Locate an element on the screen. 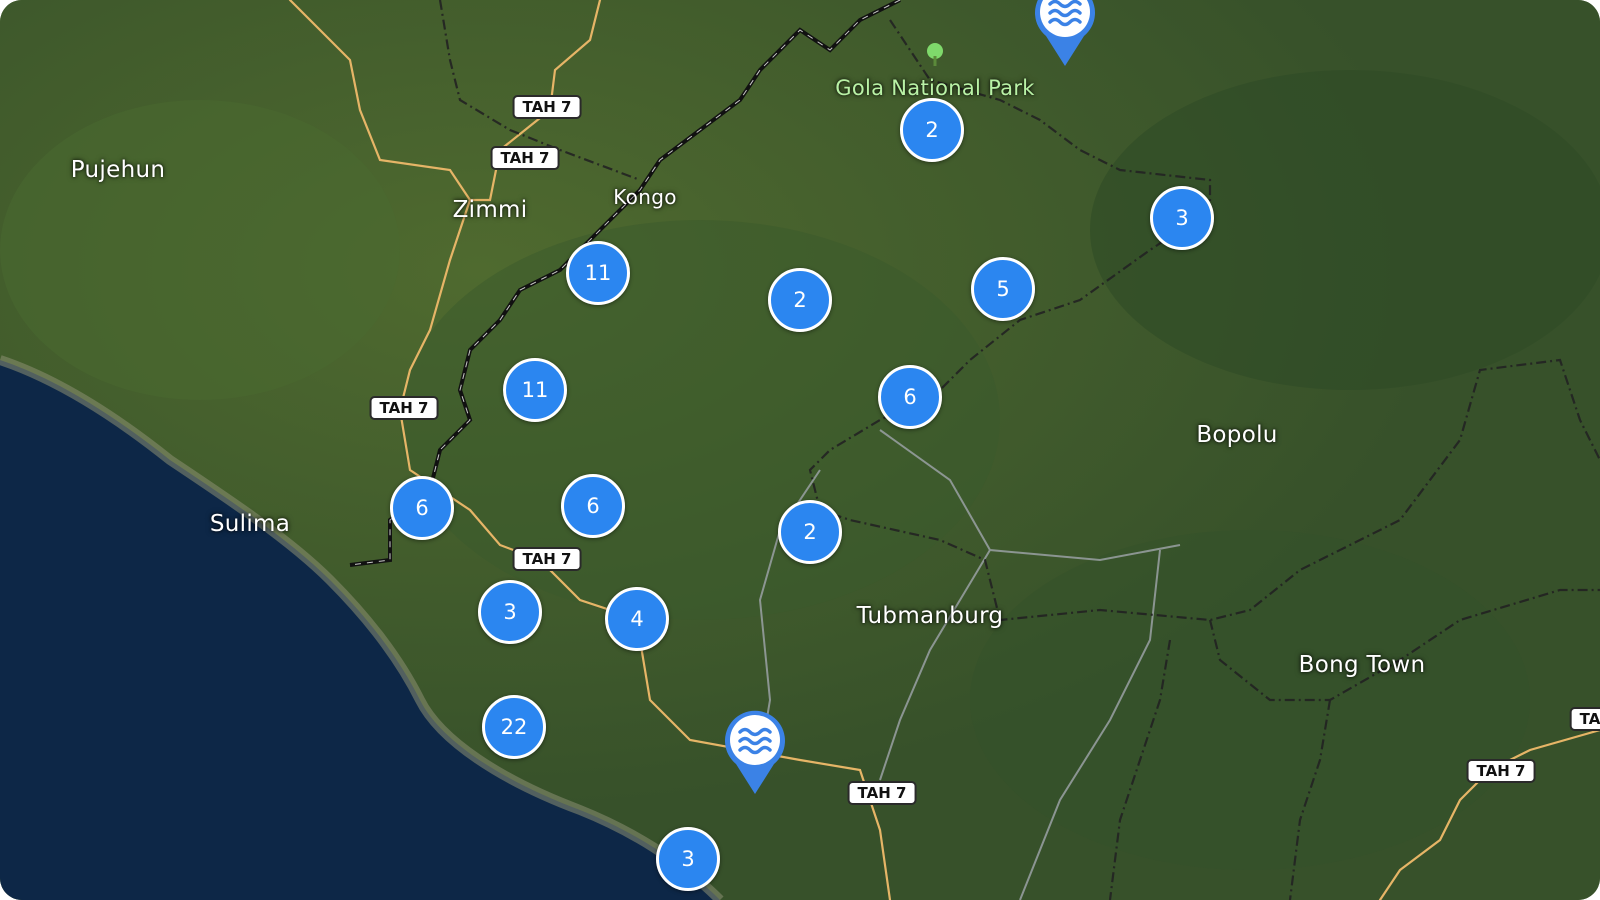 The height and width of the screenshot is (900, 1600). place-label-gola-national-park: Gola National Park is located at coordinates (935, 88).